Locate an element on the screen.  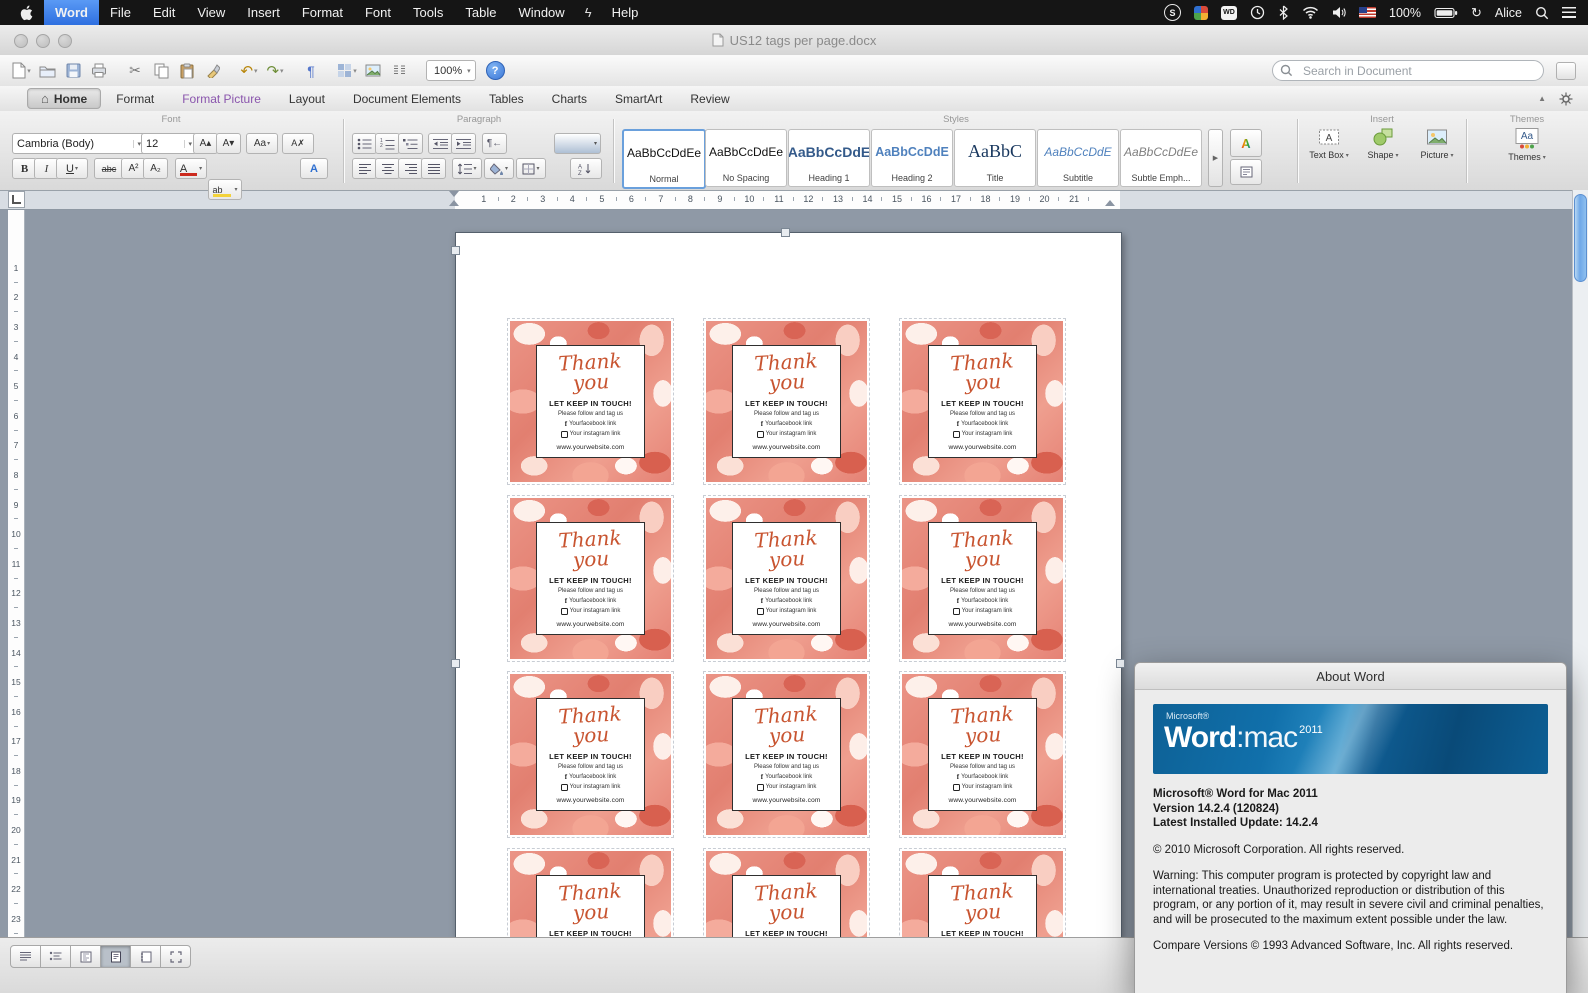
sort-button: AZ is located at coordinates (586, 168).